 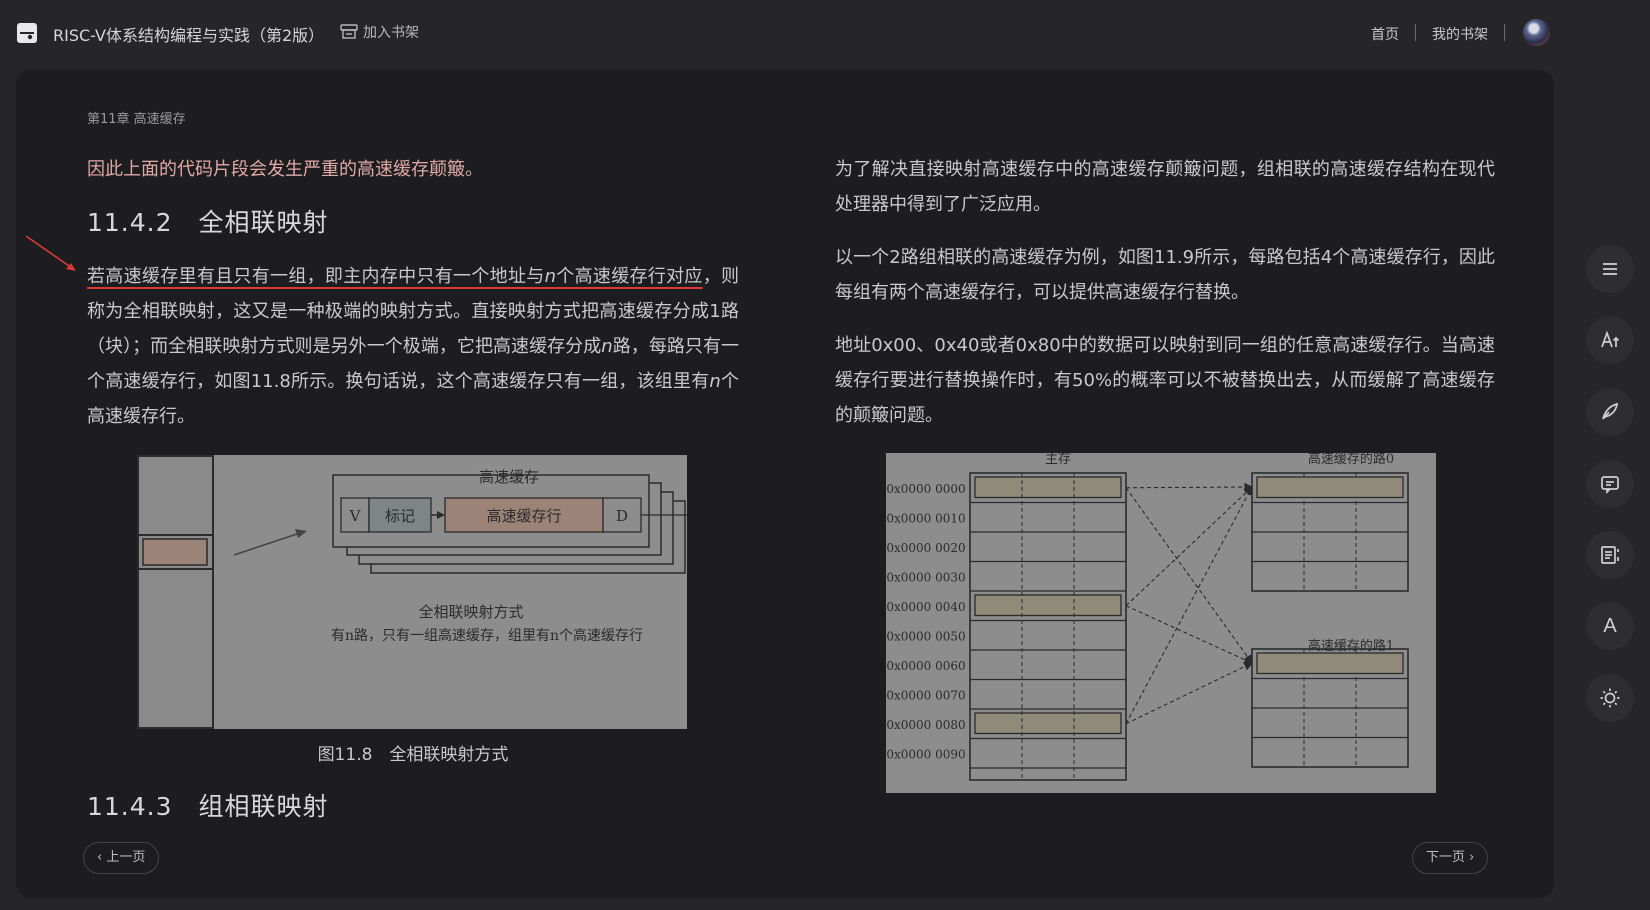 I want to click on app-logo-icon, so click(x=27, y=33).